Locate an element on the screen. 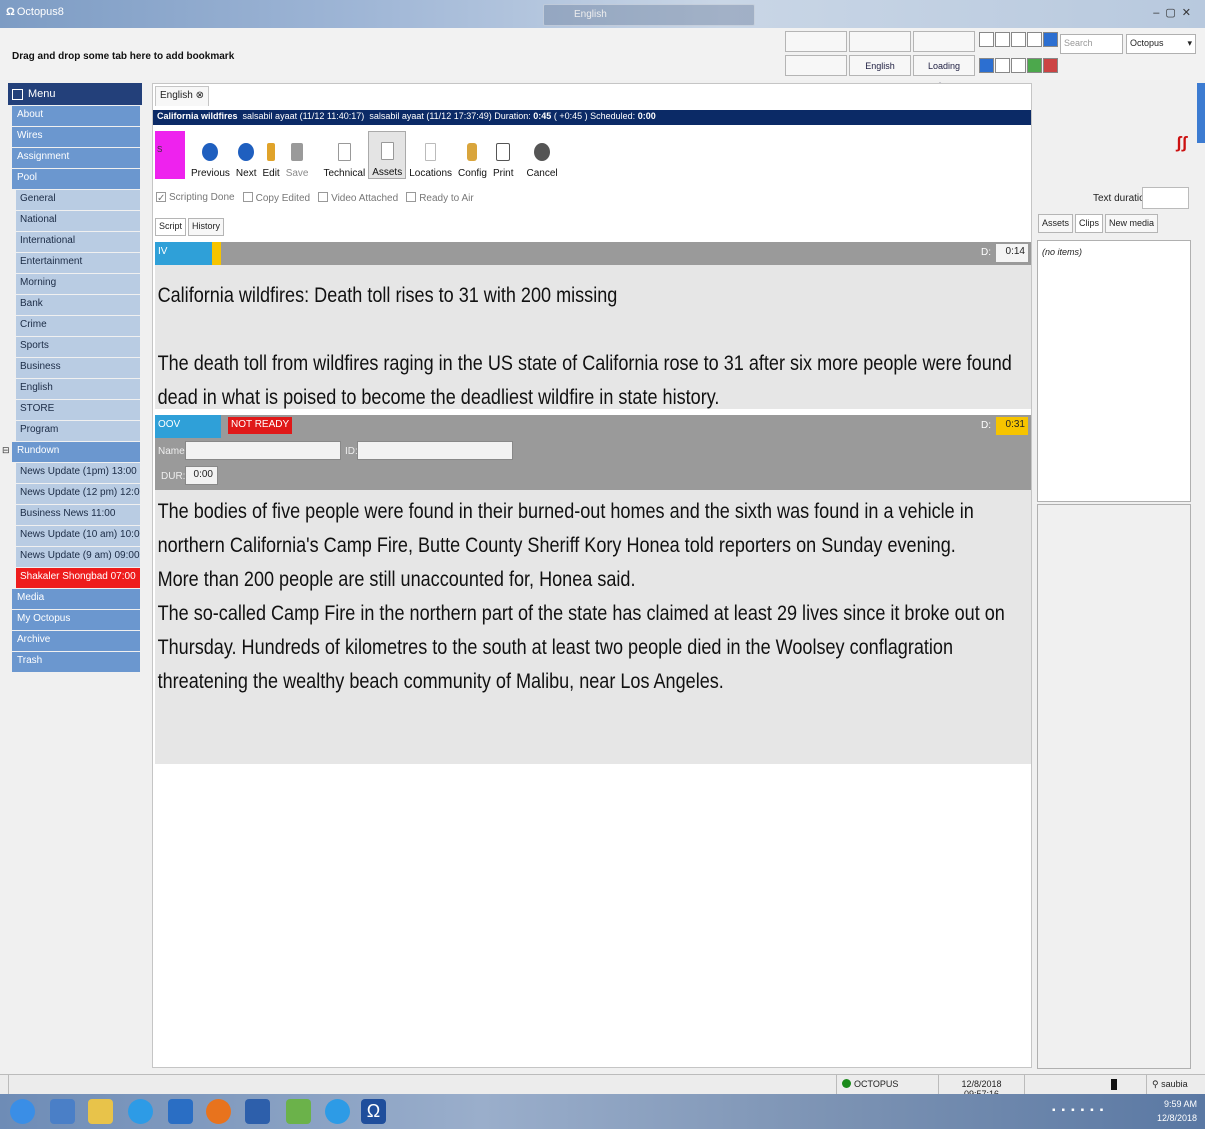  find-icon is located at coordinates (1018, 65).